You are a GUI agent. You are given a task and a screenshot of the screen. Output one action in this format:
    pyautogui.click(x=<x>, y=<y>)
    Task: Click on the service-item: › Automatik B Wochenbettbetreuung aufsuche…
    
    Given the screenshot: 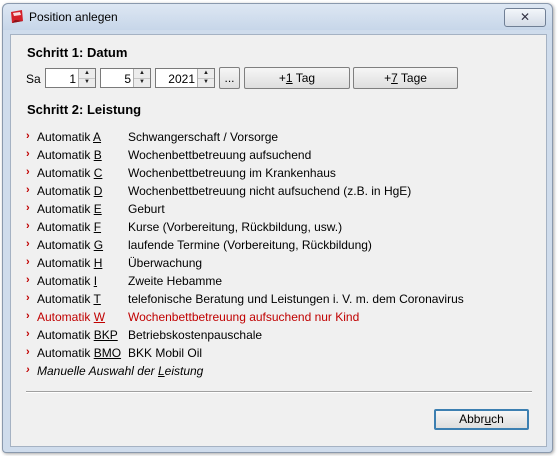 What is the action you would take?
    pyautogui.click(x=280, y=157)
    